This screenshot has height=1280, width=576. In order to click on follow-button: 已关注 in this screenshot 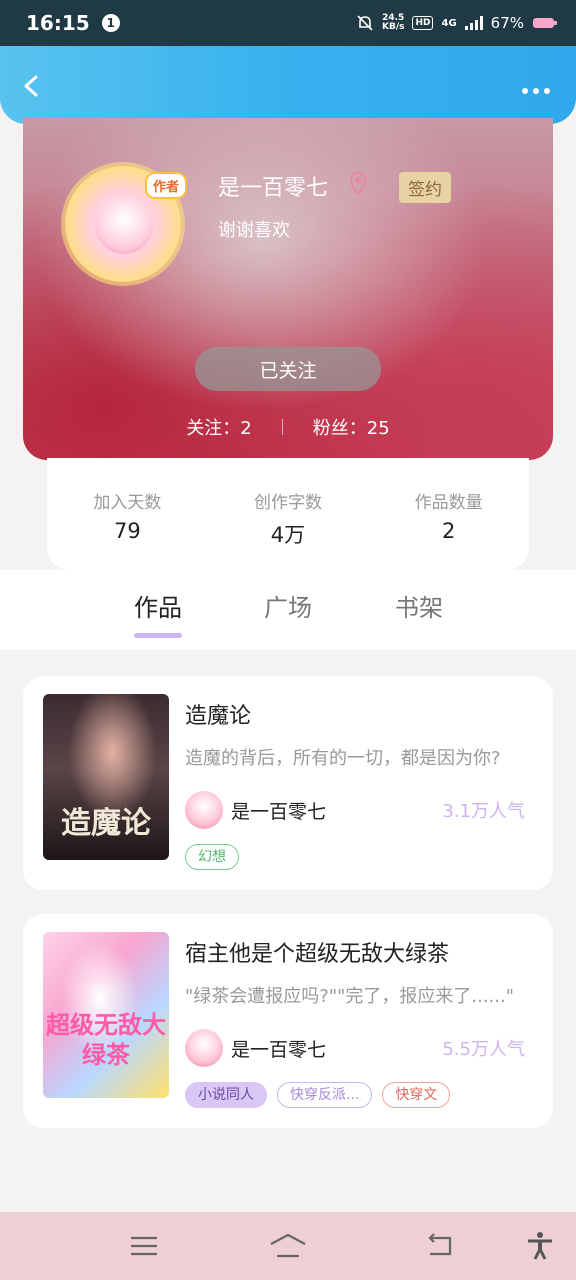, I will do `click(288, 369)`.